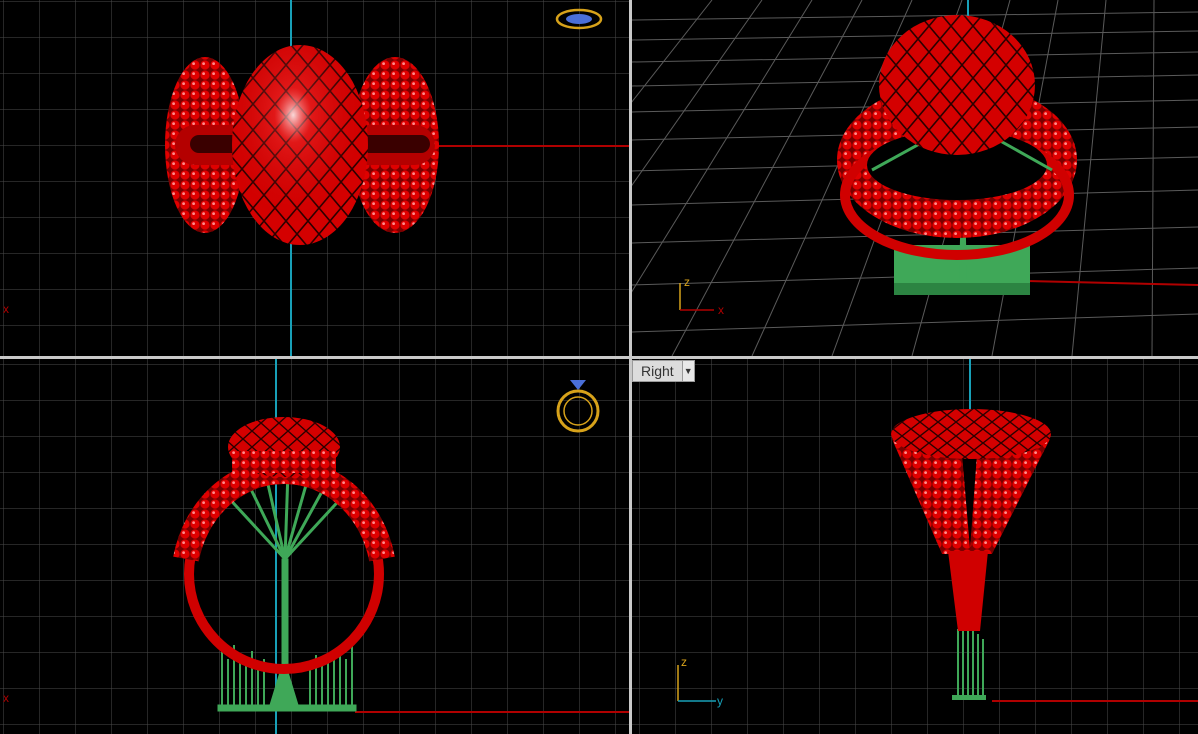 This screenshot has height=734, width=1198. Describe the element at coordinates (721, 310) in the screenshot. I see `x-axis-label: x` at that location.